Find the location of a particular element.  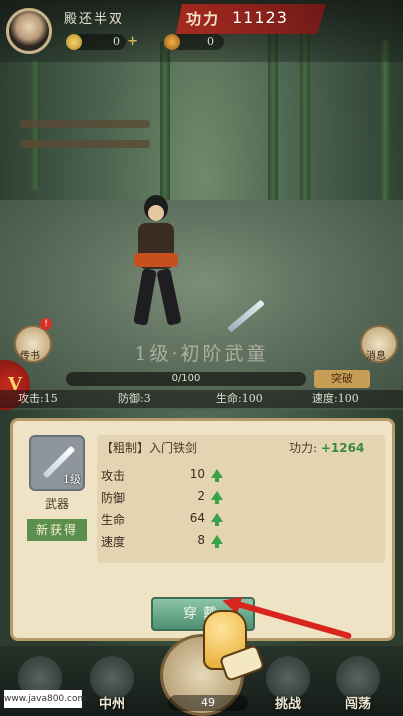

item-stat-row: 攻击 10 is located at coordinates (201, 477).